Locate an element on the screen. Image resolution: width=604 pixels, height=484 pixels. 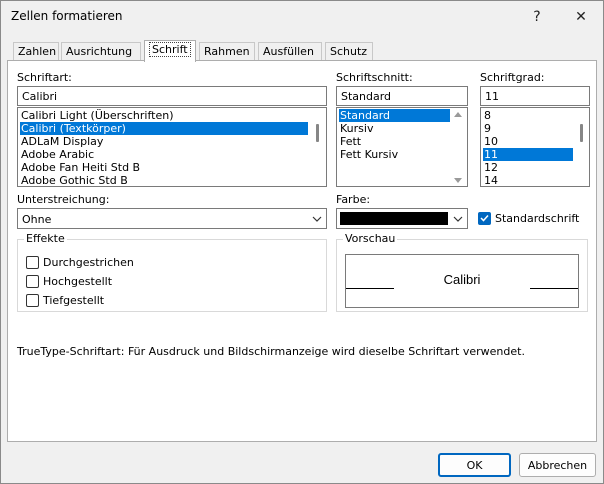
underline-label: Unterstreichung: is located at coordinates (63, 199).